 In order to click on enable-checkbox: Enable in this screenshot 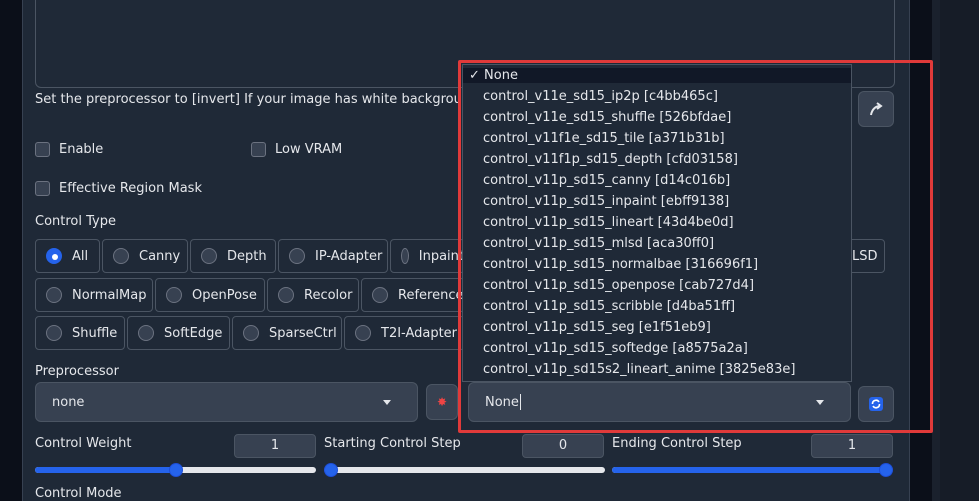, I will do `click(69, 149)`.